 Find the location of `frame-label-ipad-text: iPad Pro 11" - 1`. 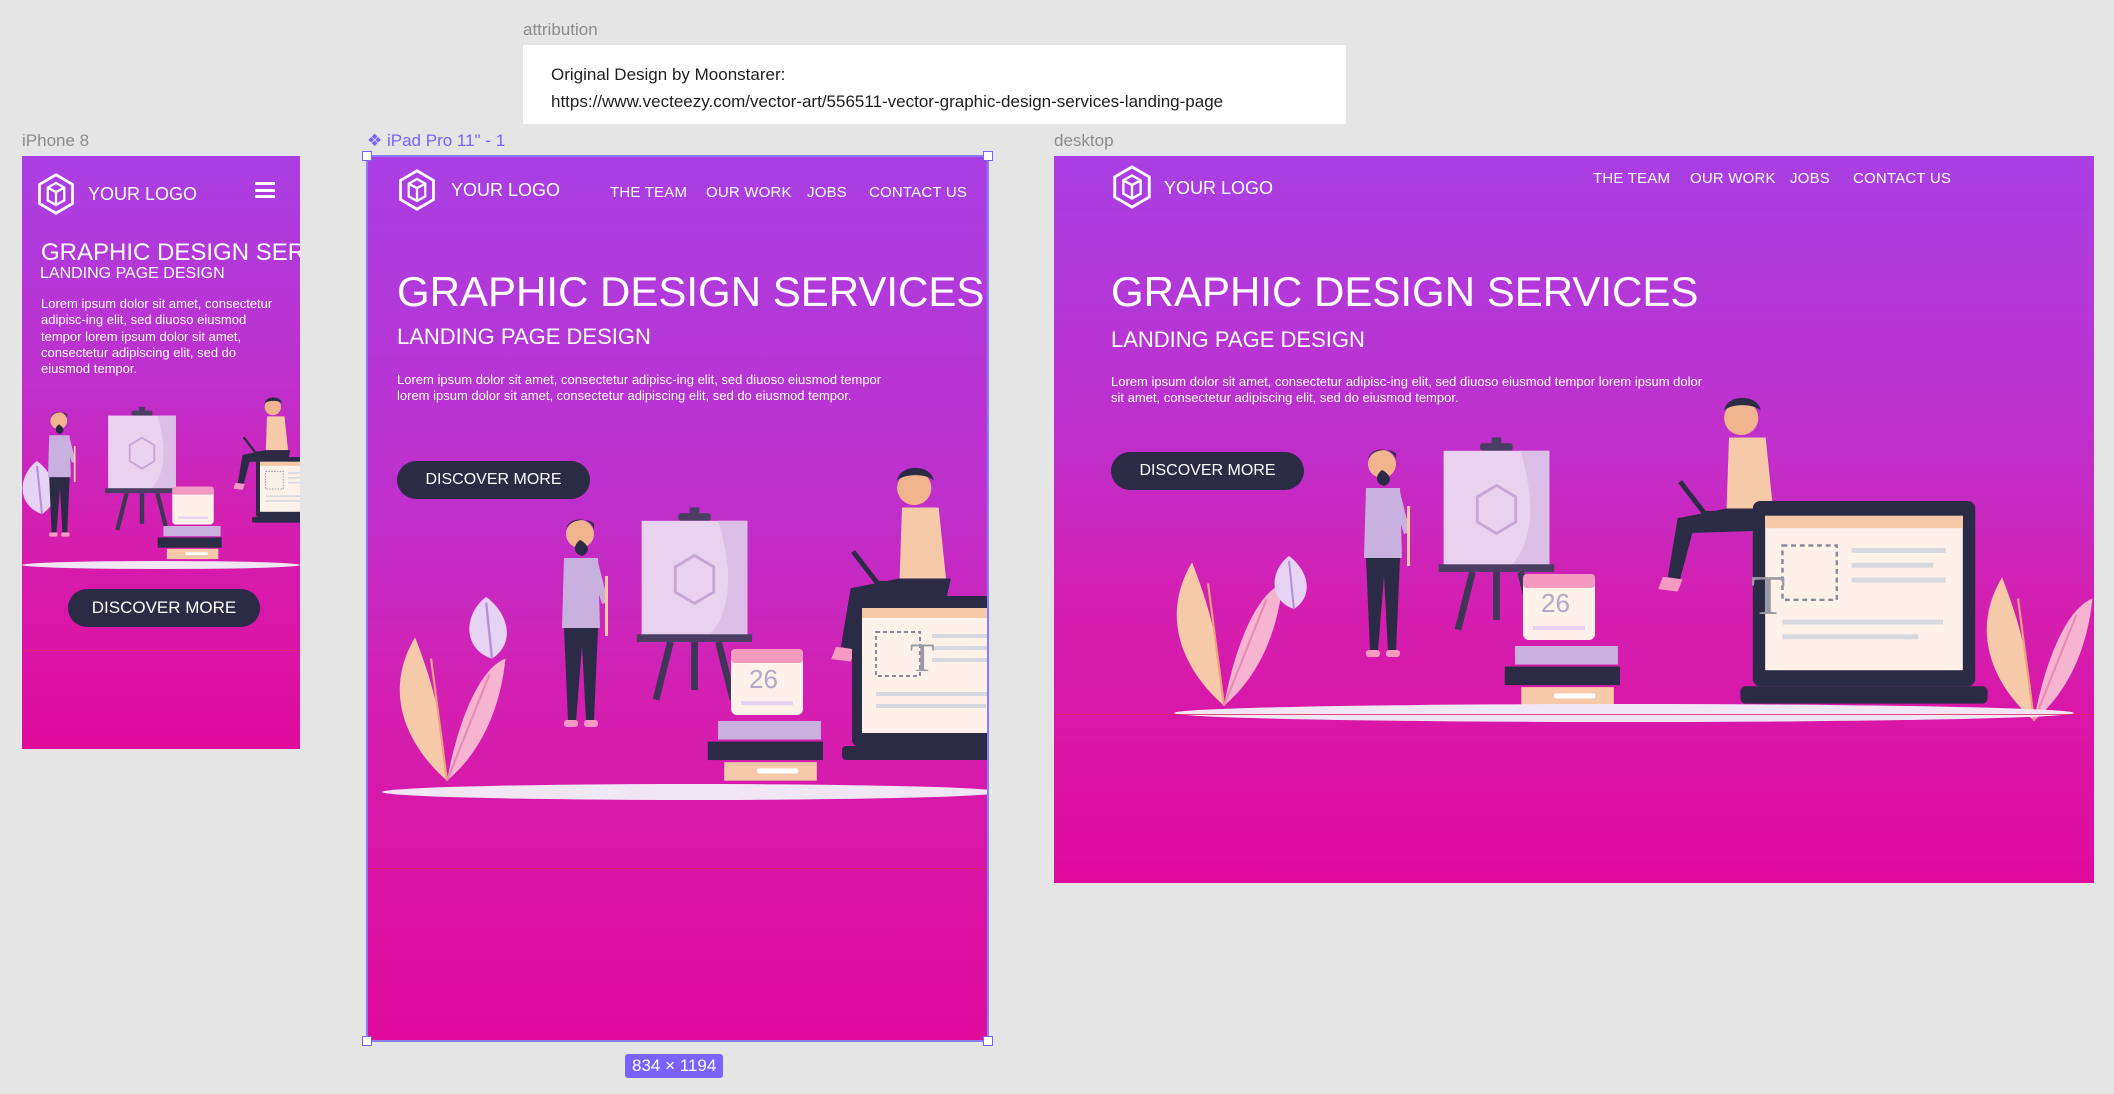

frame-label-ipad-text: iPad Pro 11" - 1 is located at coordinates (446, 140).